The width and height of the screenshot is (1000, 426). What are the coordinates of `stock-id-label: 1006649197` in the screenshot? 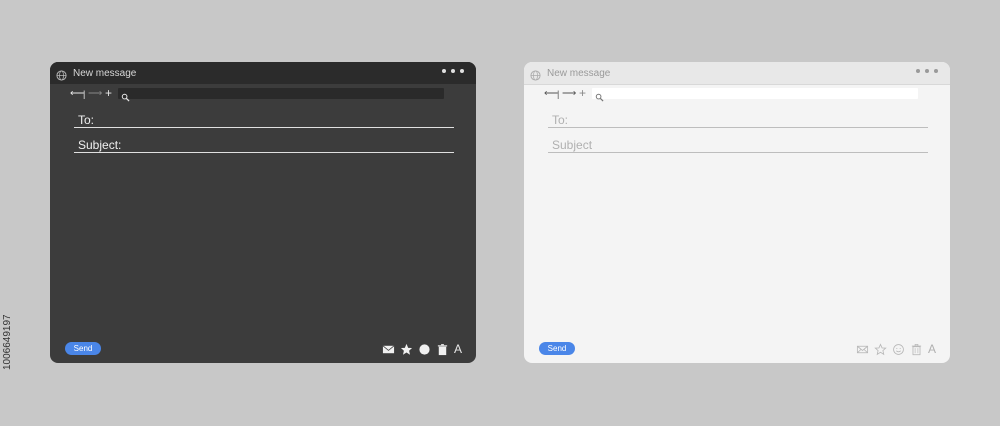 It's located at (7, 342).